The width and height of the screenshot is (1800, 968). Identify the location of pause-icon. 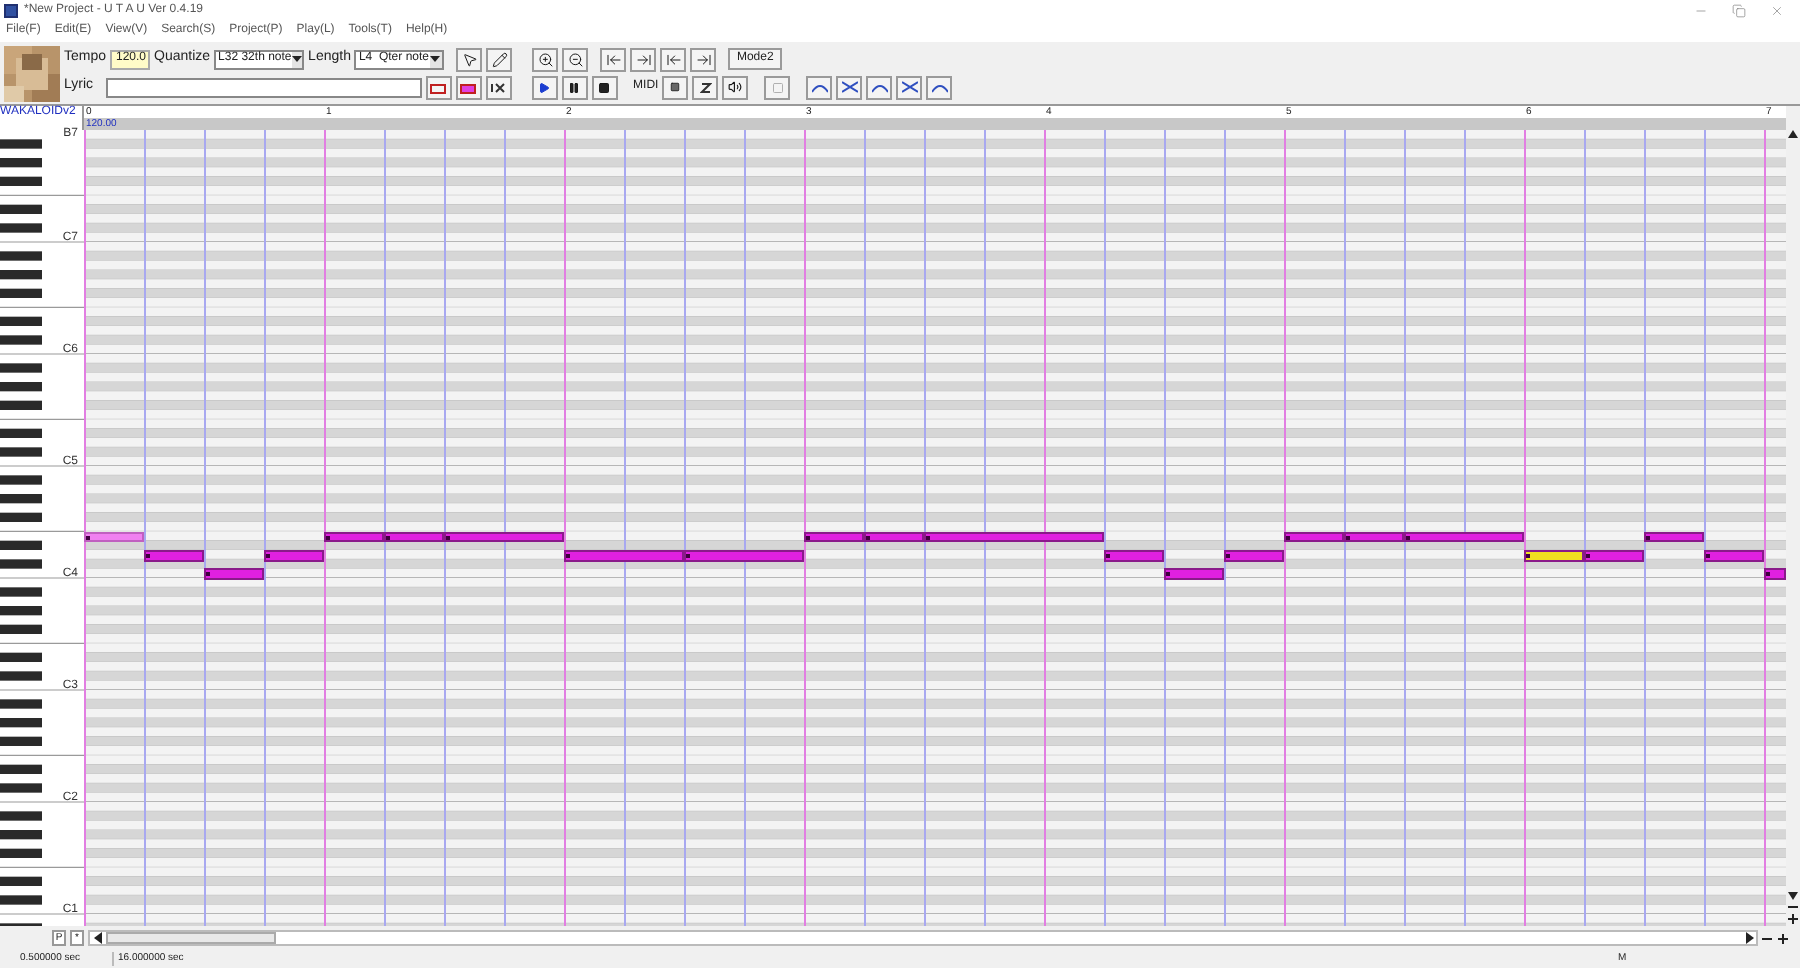
(574, 87).